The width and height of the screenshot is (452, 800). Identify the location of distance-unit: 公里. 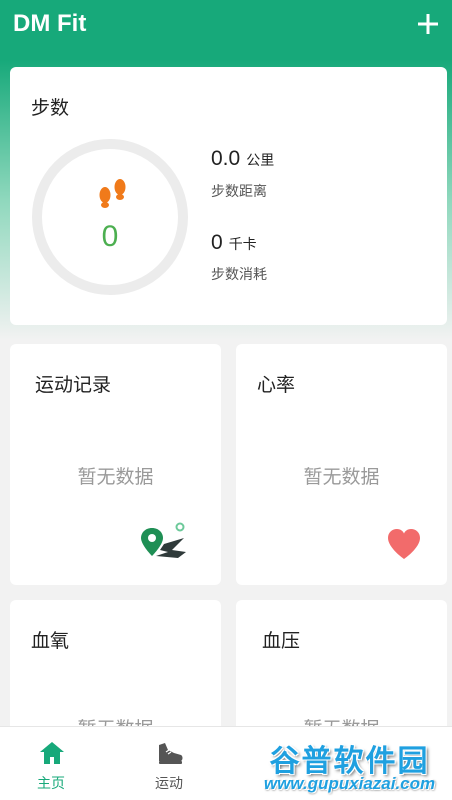
(260, 161).